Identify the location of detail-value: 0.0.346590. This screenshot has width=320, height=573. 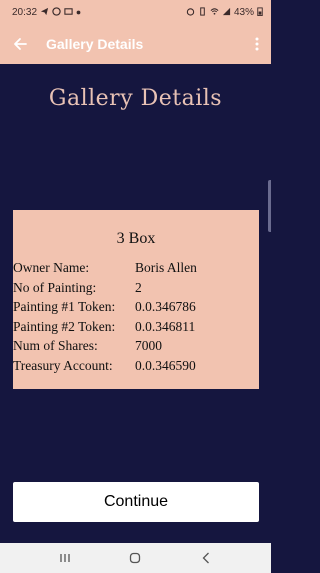
(165, 365).